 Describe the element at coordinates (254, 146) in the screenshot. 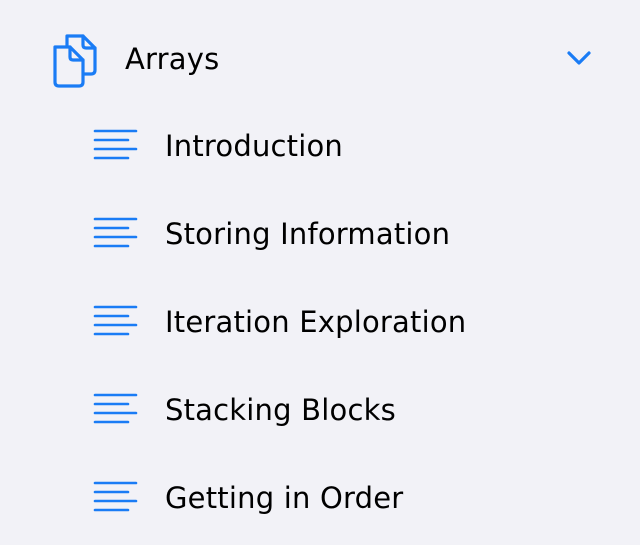

I see `list-item-label: Introduction` at that location.